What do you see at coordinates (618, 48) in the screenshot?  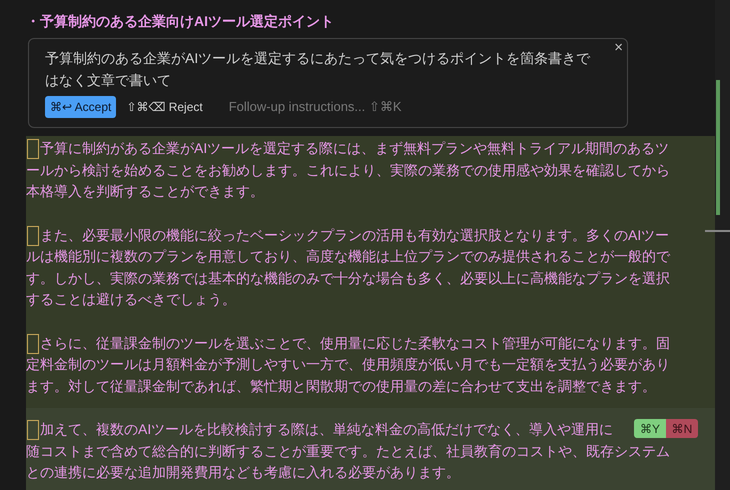 I see `close-button: ×` at bounding box center [618, 48].